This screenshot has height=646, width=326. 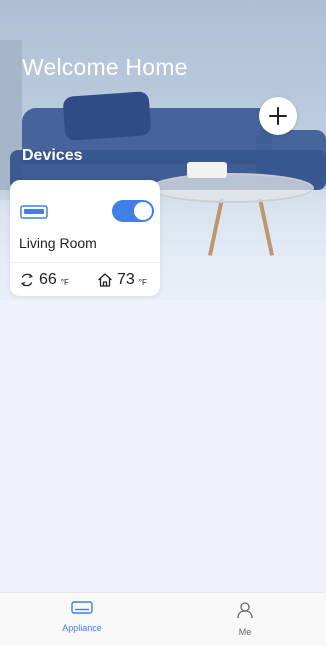 I want to click on indoor-temperature: 73 °F, so click(x=122, y=280).